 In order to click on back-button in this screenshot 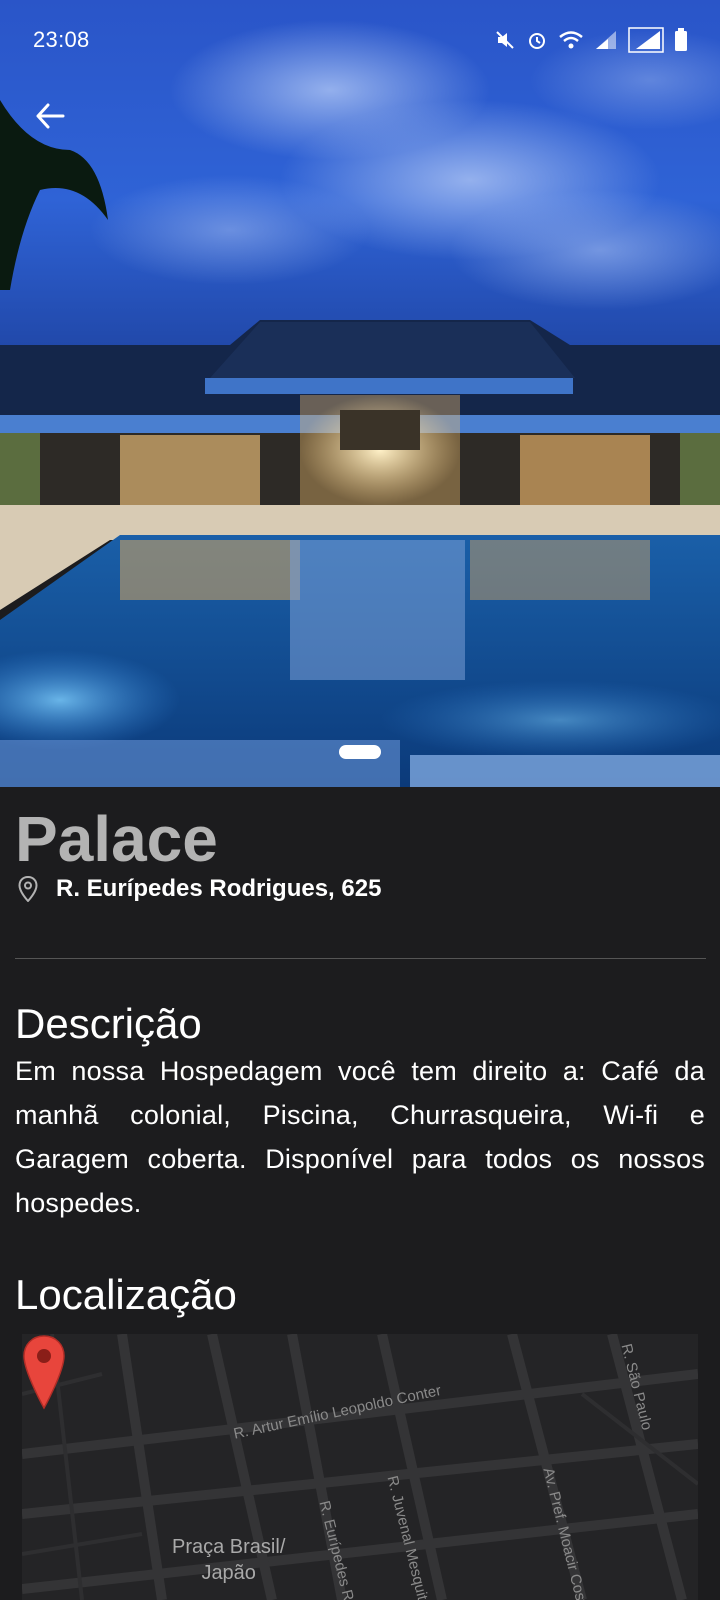, I will do `click(50, 116)`.